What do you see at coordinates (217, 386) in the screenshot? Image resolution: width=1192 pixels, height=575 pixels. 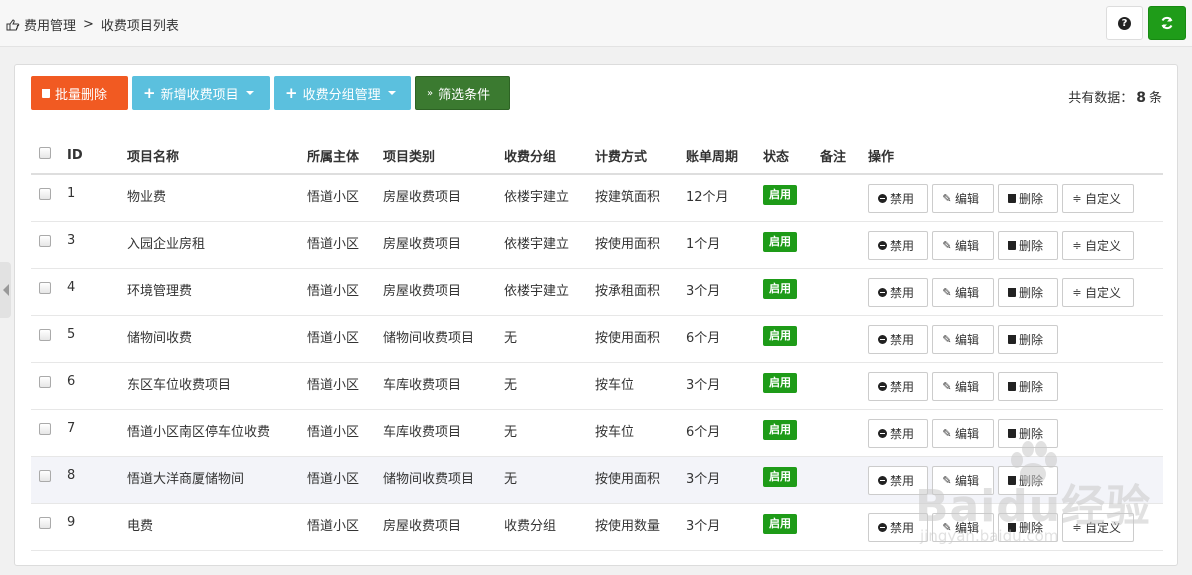 I see `cell-name: 东区车位收费项目` at bounding box center [217, 386].